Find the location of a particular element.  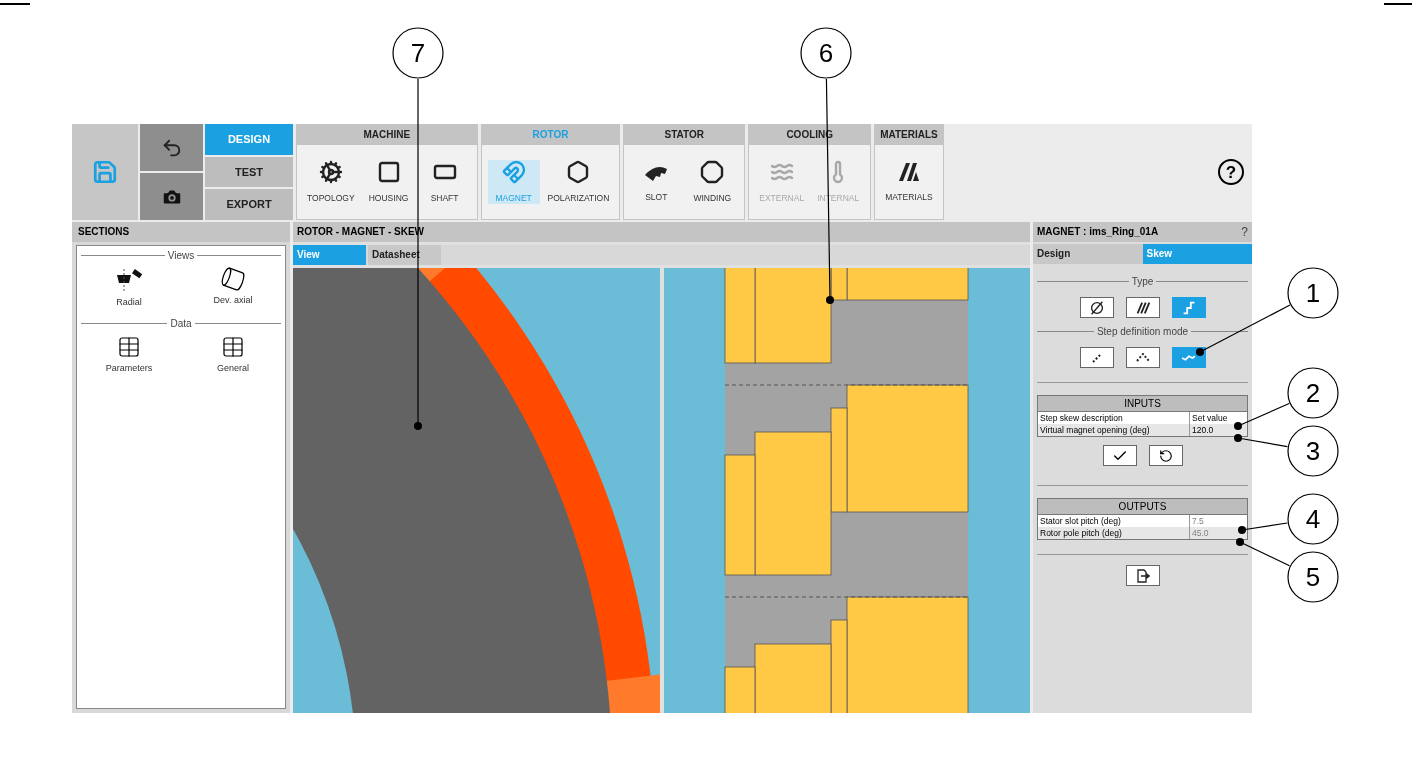

dotted-line-icon is located at coordinates (1096, 357).